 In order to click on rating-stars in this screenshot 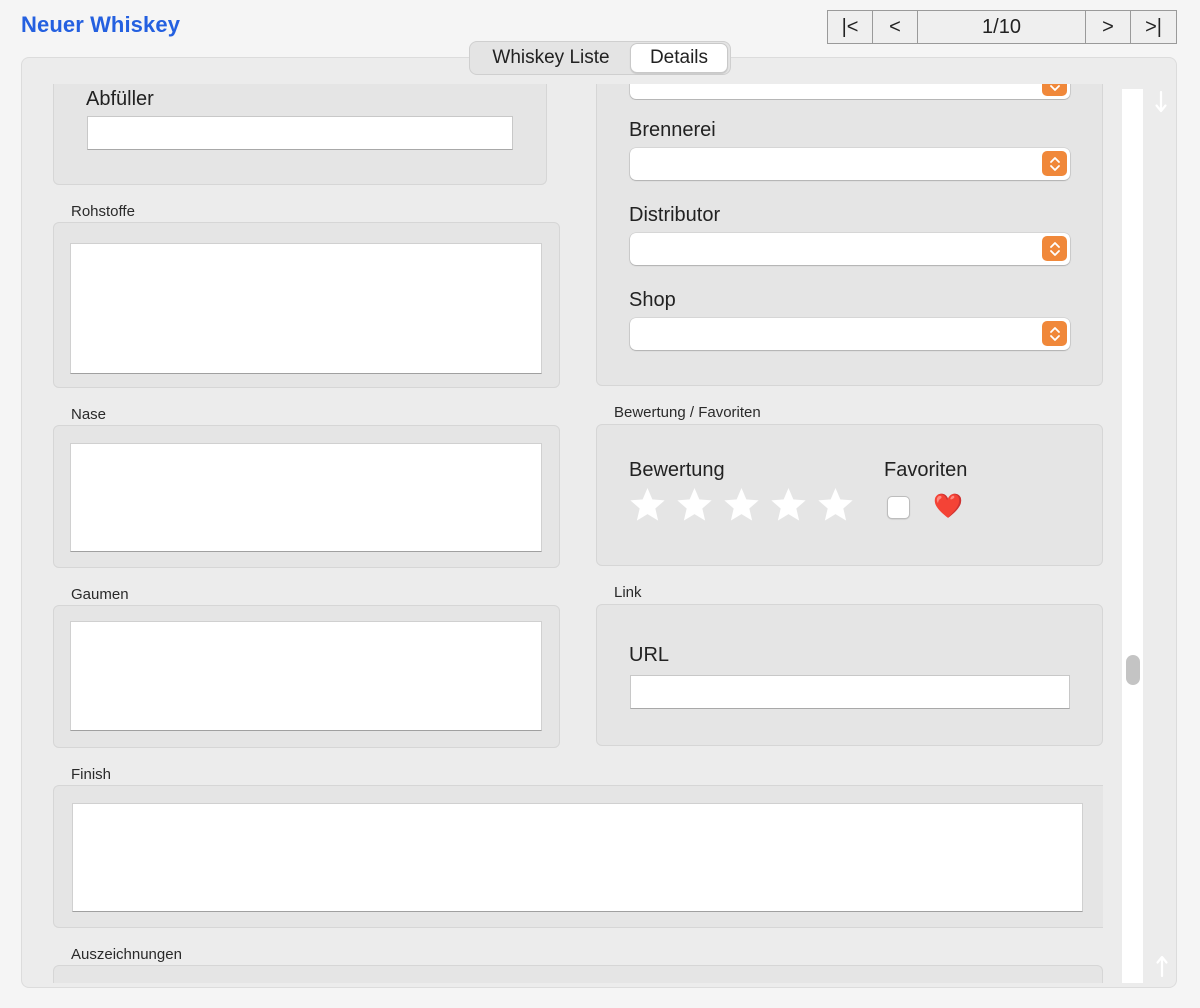, I will do `click(741, 505)`.